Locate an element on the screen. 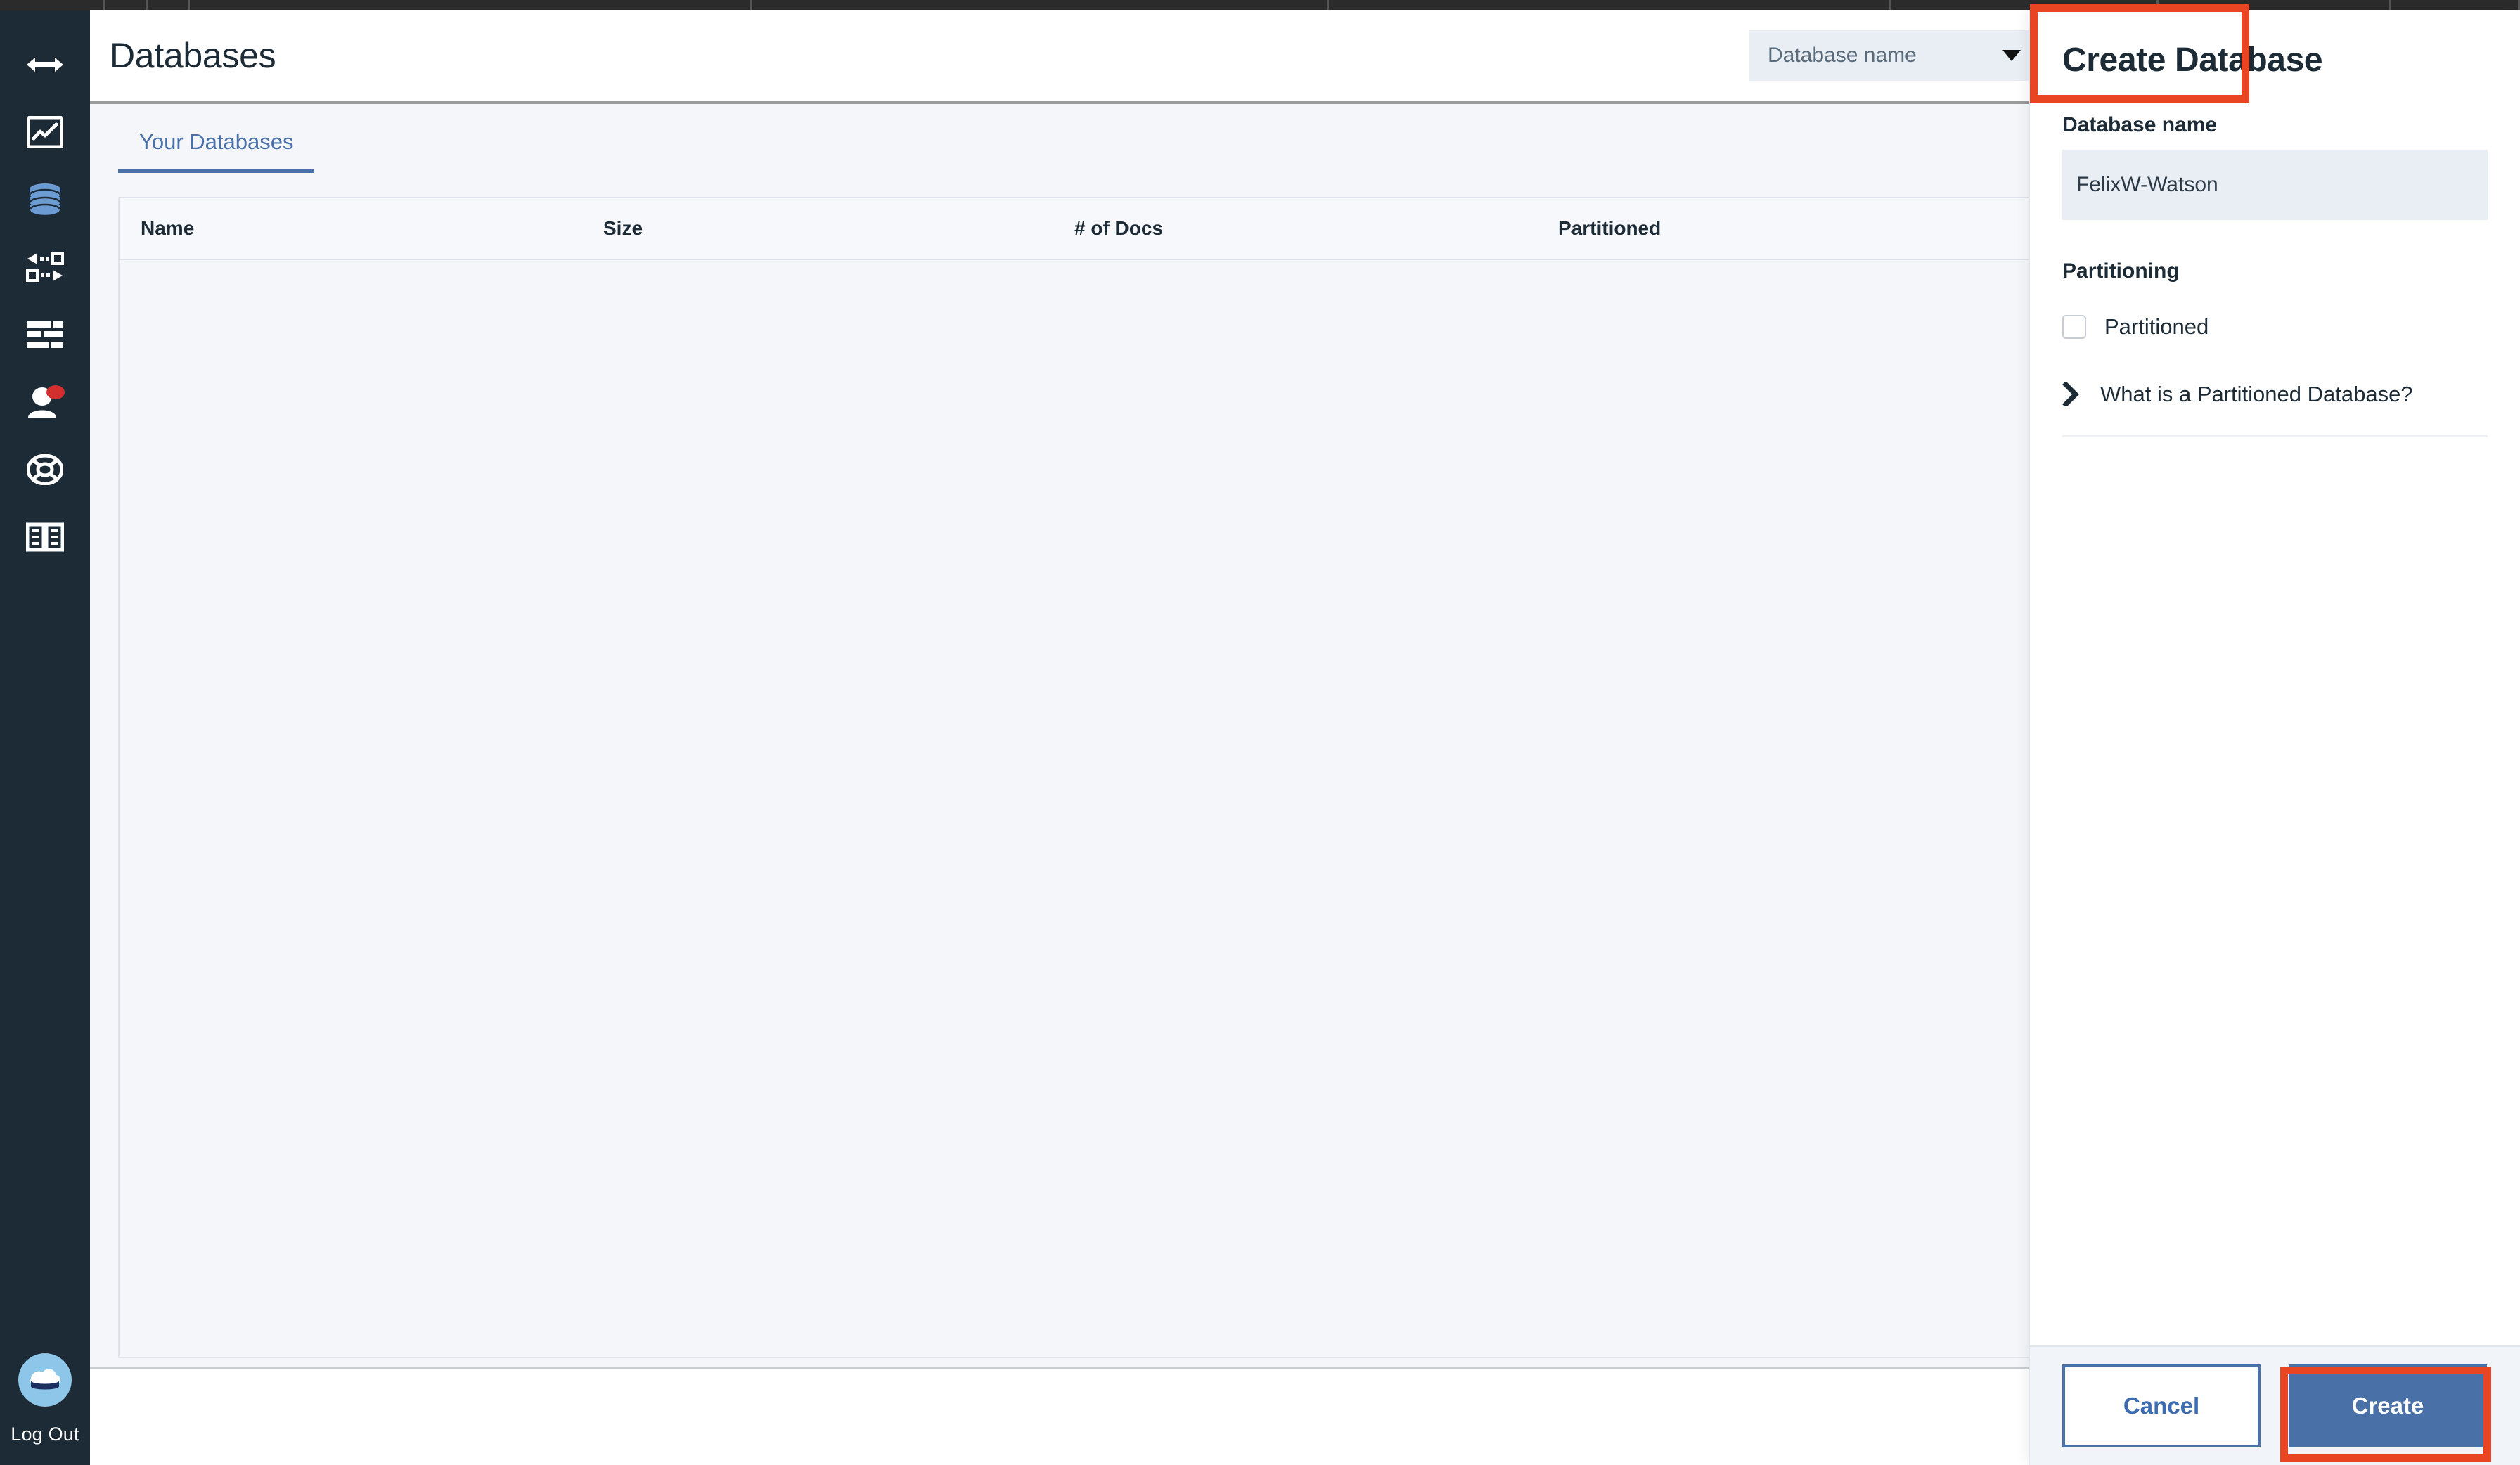 The width and height of the screenshot is (2520, 1465). what-is-partitioned-database-disclosure: What is a Partitioned Database? is located at coordinates (2275, 409).